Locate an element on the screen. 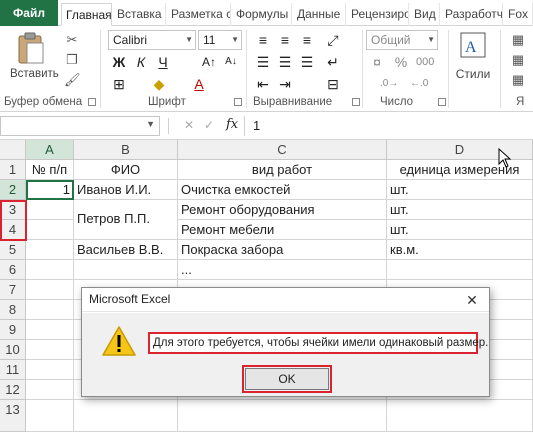 This screenshot has width=533, height=432. cell-a5 is located at coordinates (50, 250).